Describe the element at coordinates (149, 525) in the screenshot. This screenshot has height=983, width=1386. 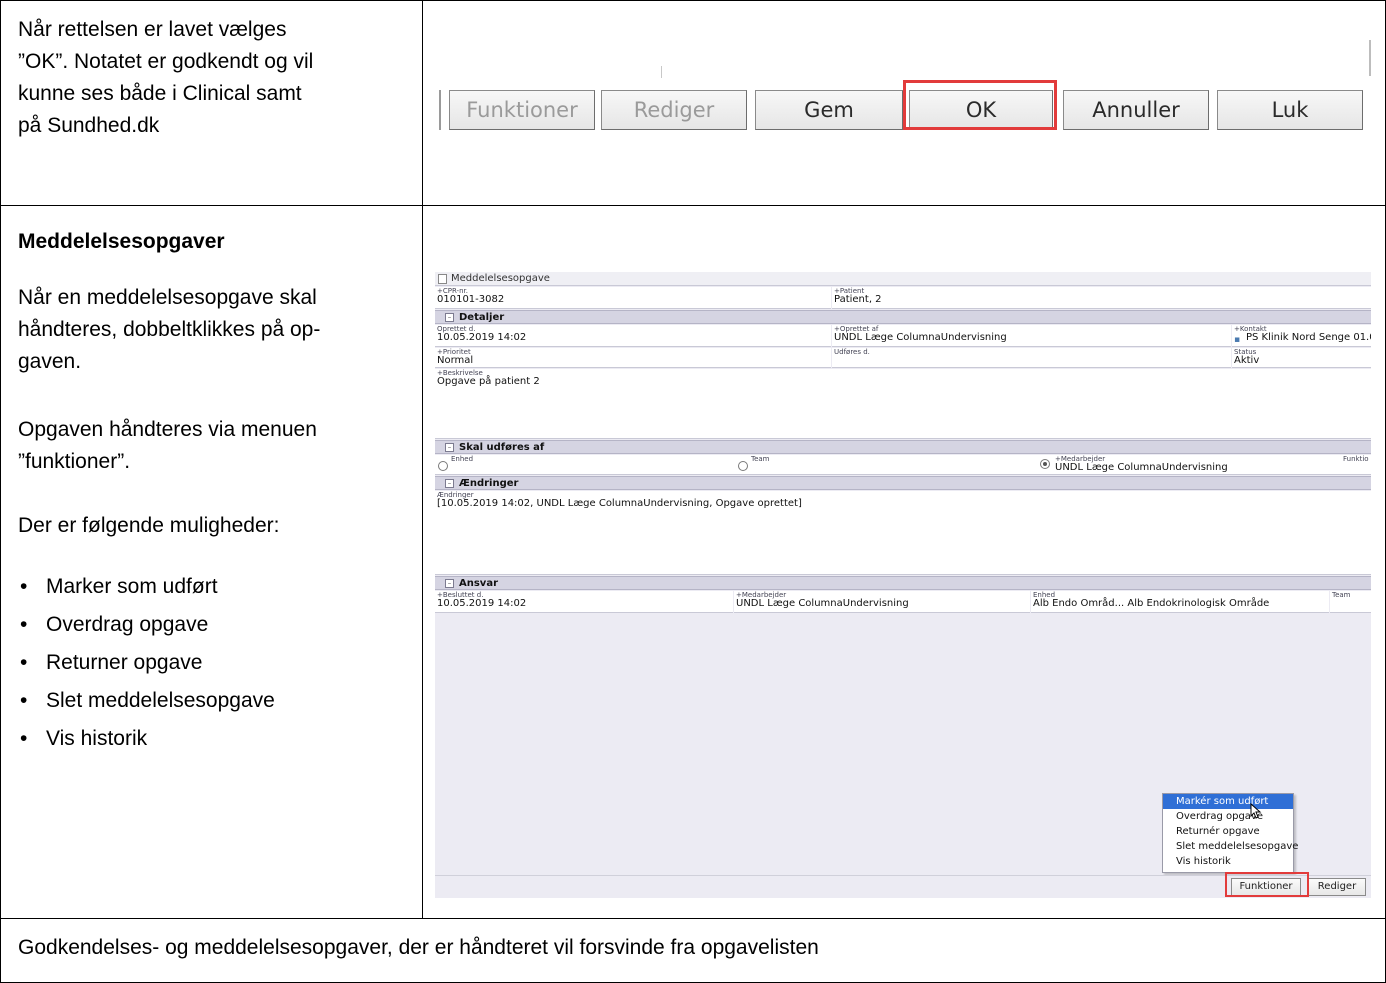
I see `row2-paragraph-3: Der er følgende muligheder:` at that location.